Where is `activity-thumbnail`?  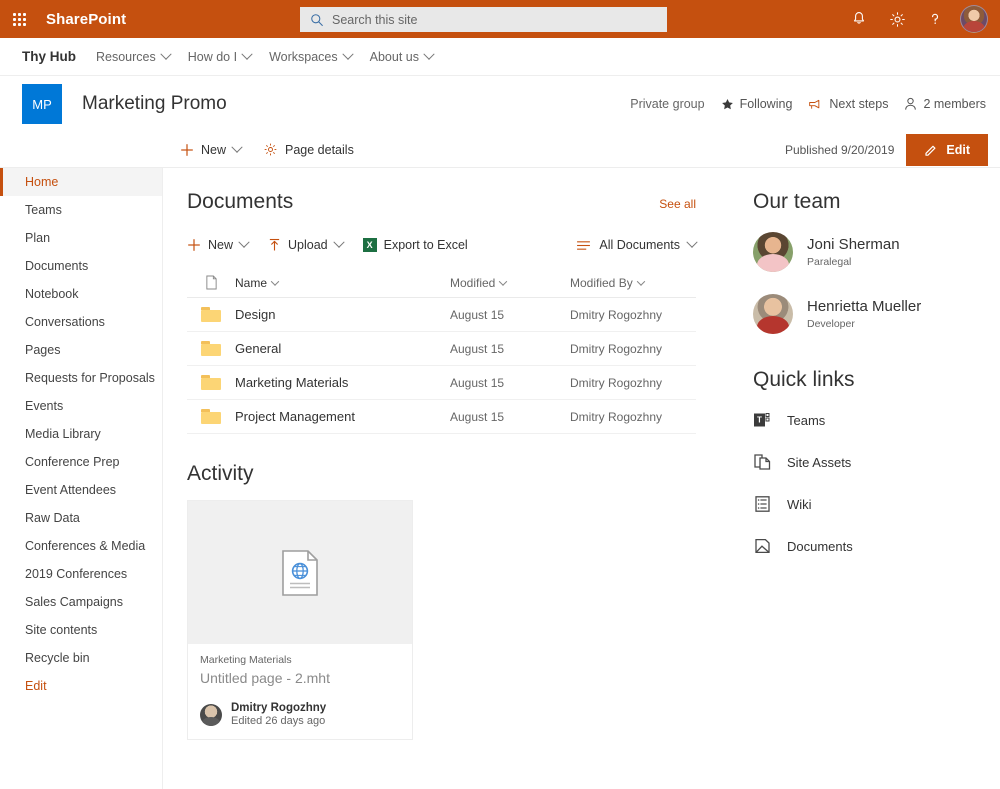
activity-thumbnail is located at coordinates (300, 572).